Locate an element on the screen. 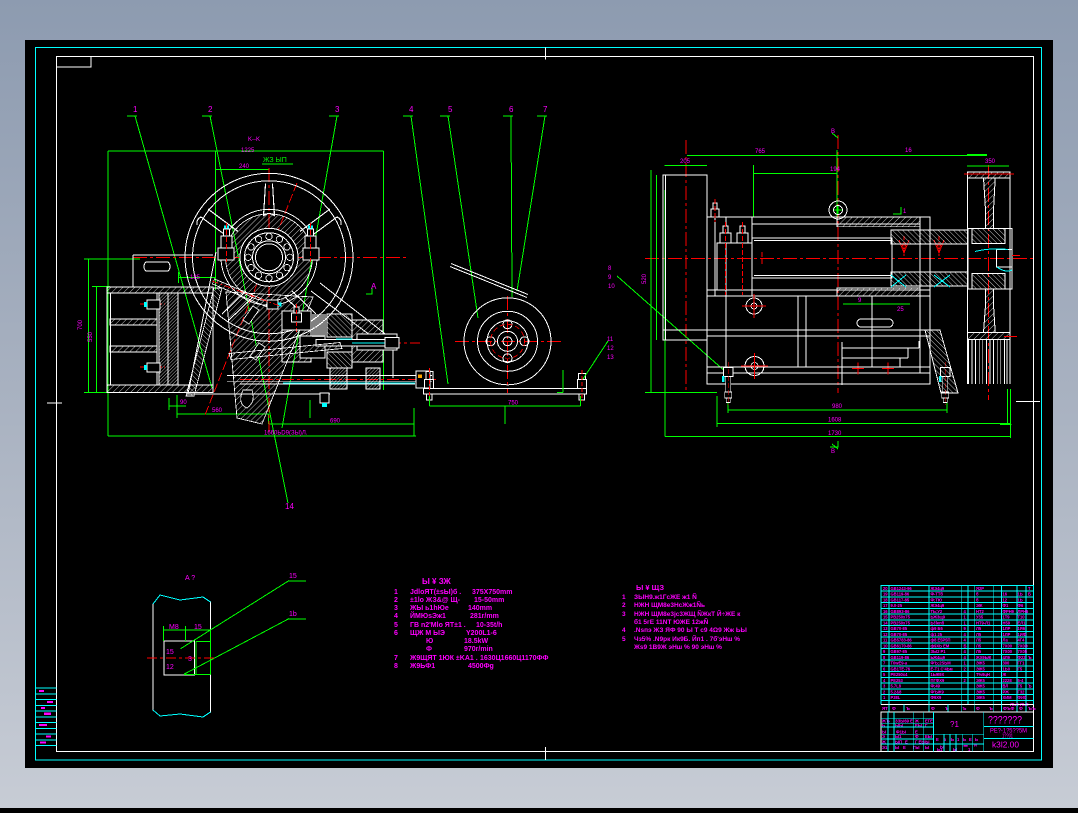 Image resolution: width=1078 pixels, height=813 pixels. svg-text: 690 is located at coordinates (335, 422).